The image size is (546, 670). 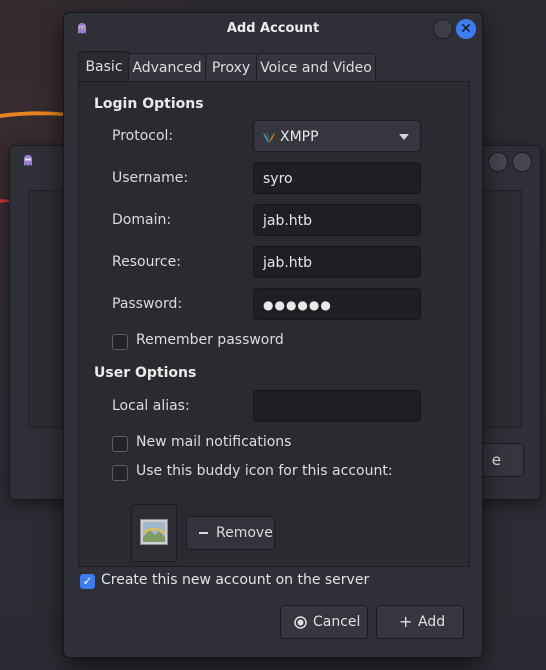 I want to click on new-mail-label: New mail notifications, so click(x=213, y=442).